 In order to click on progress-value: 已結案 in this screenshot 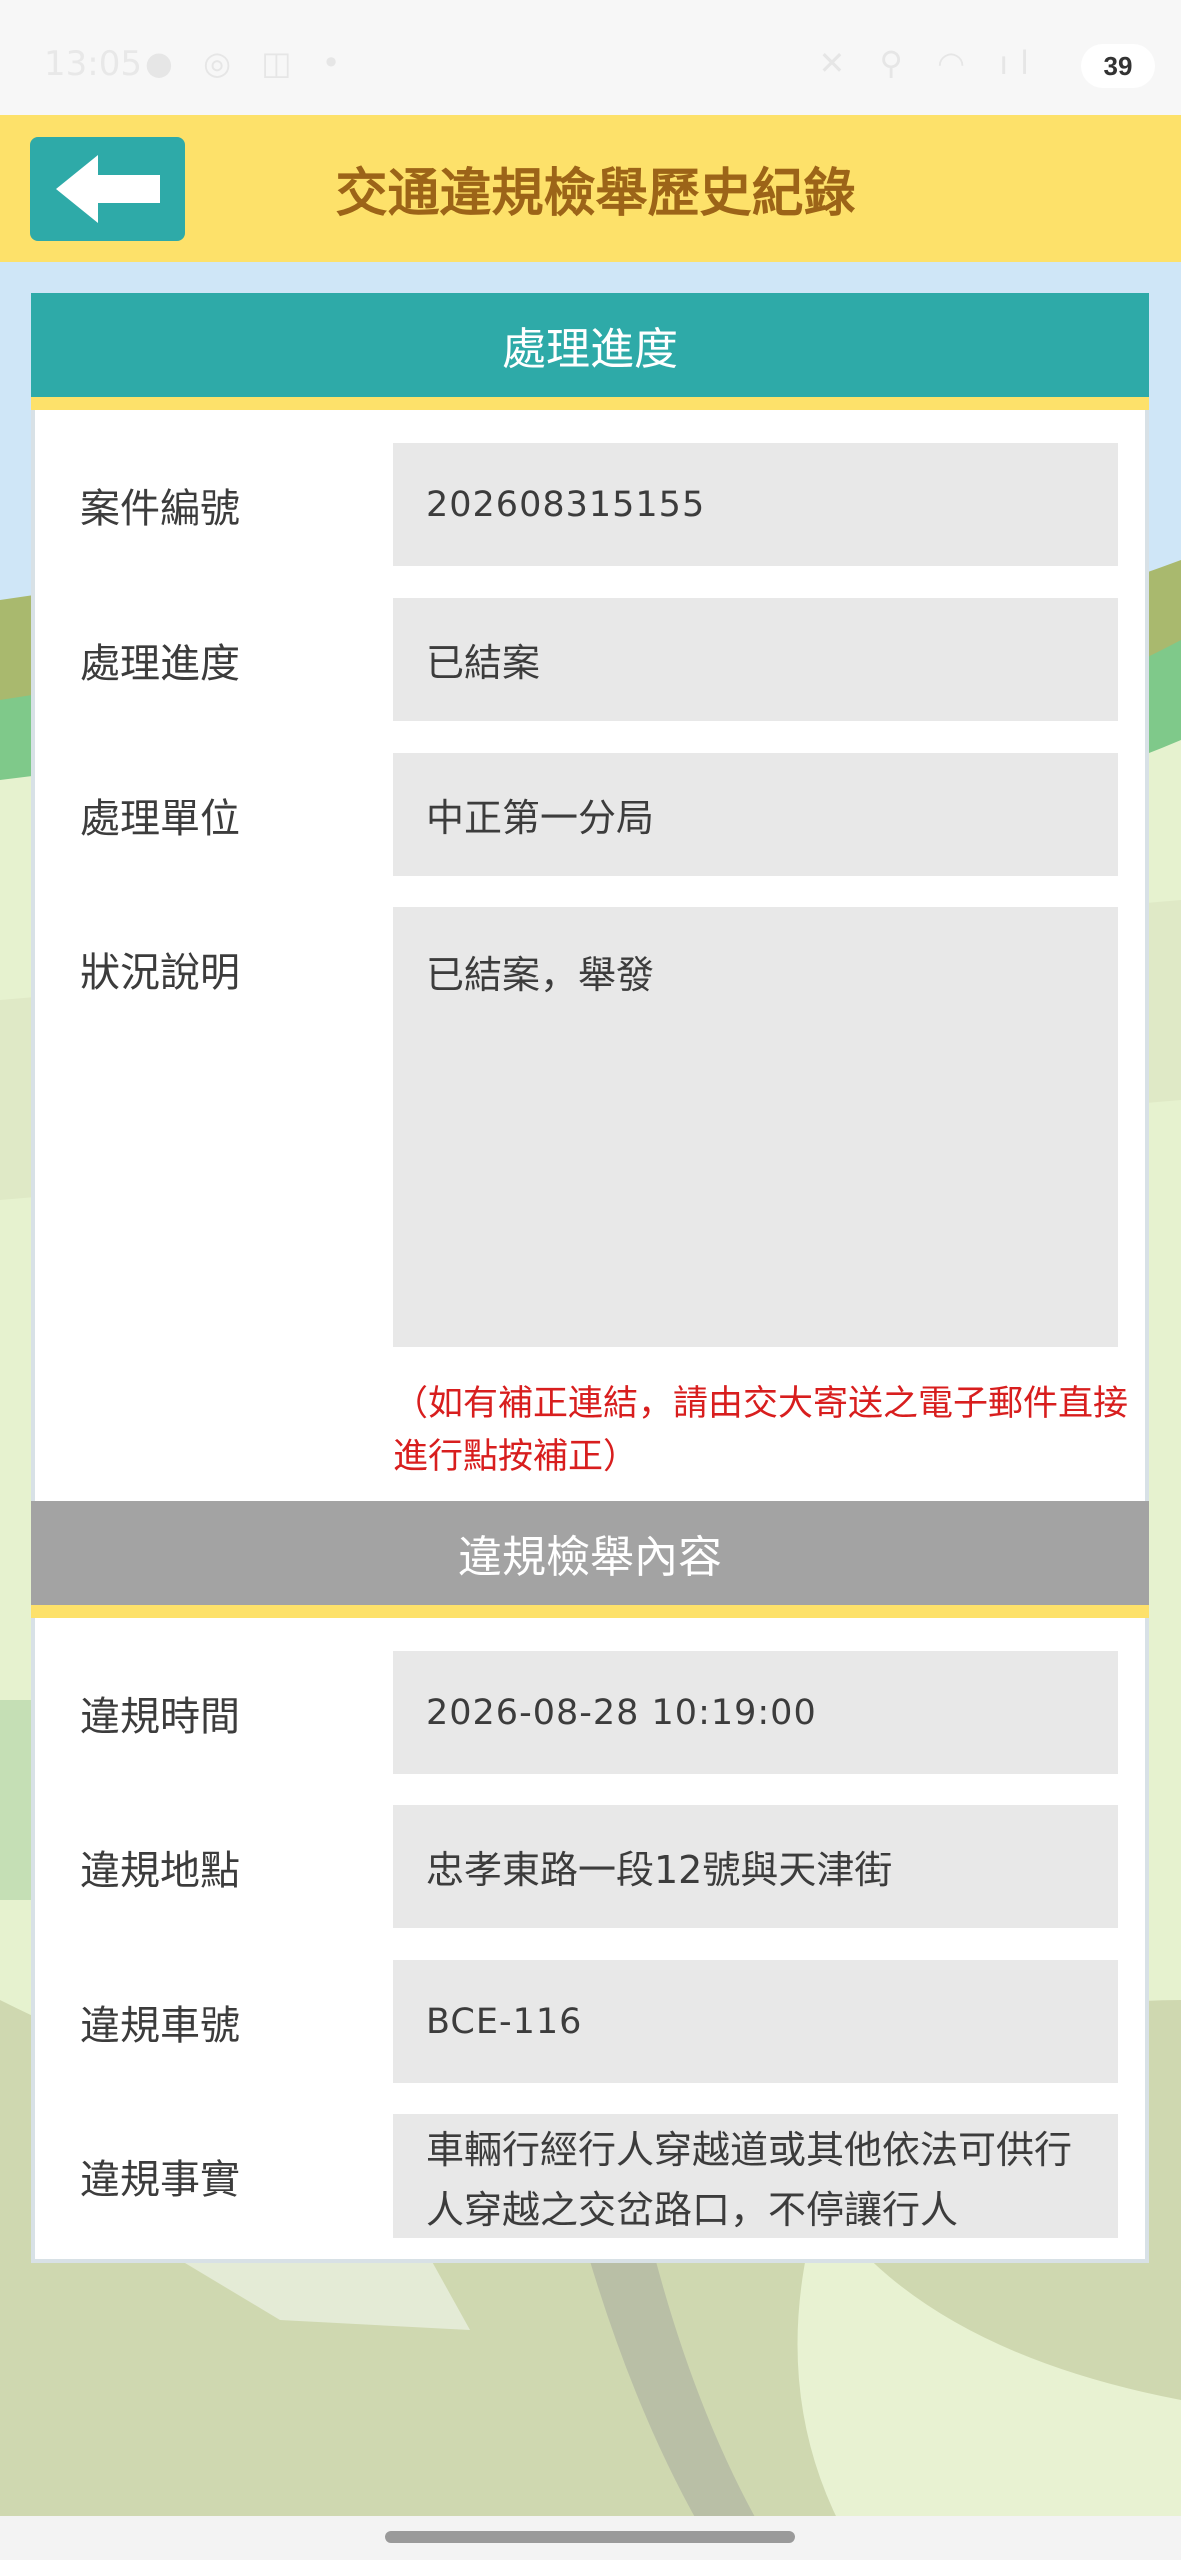, I will do `click(755, 659)`.